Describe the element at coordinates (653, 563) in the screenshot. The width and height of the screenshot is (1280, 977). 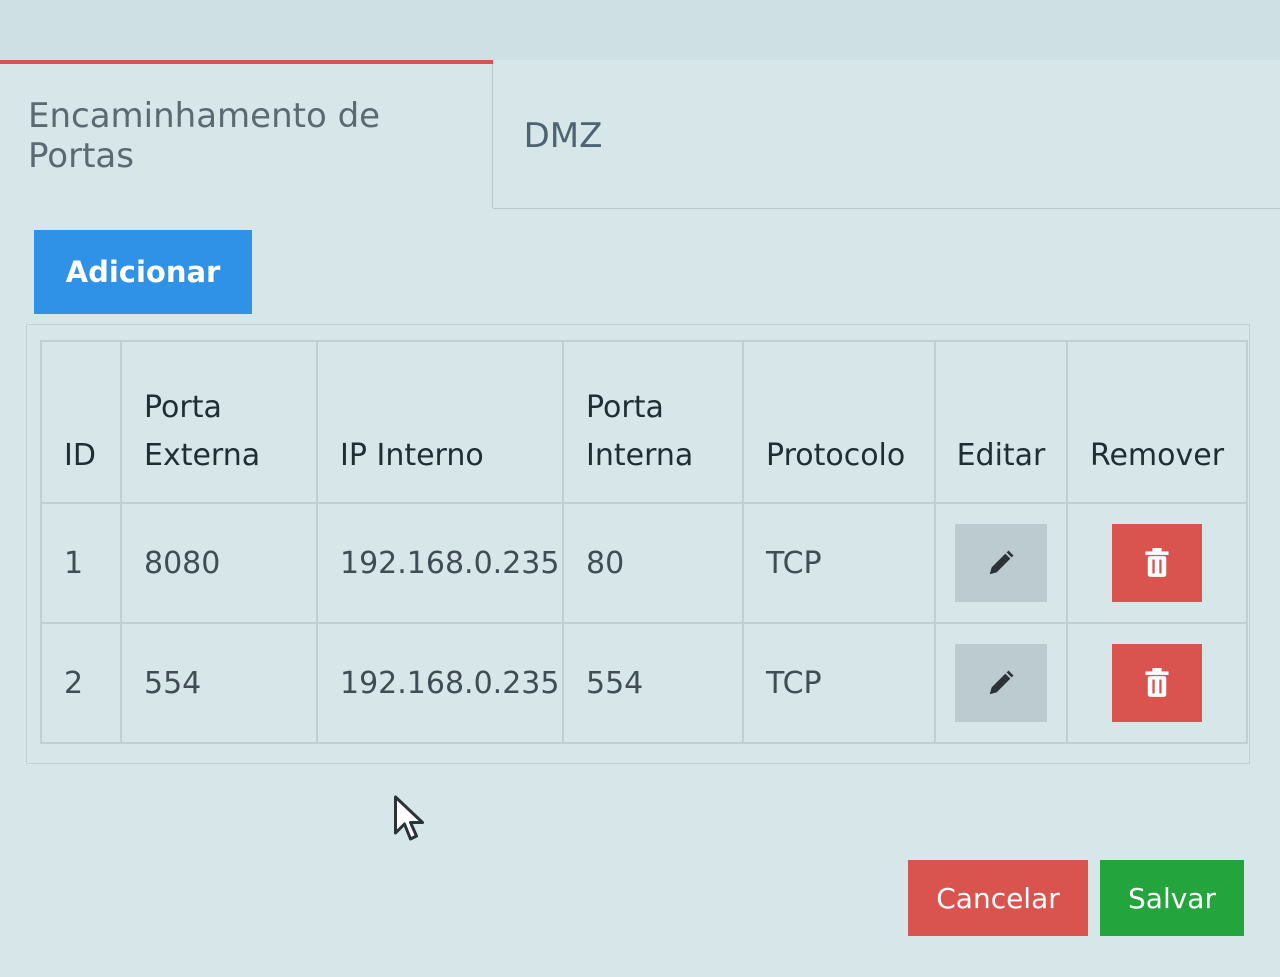
I see `cell-internal-port: 80` at that location.